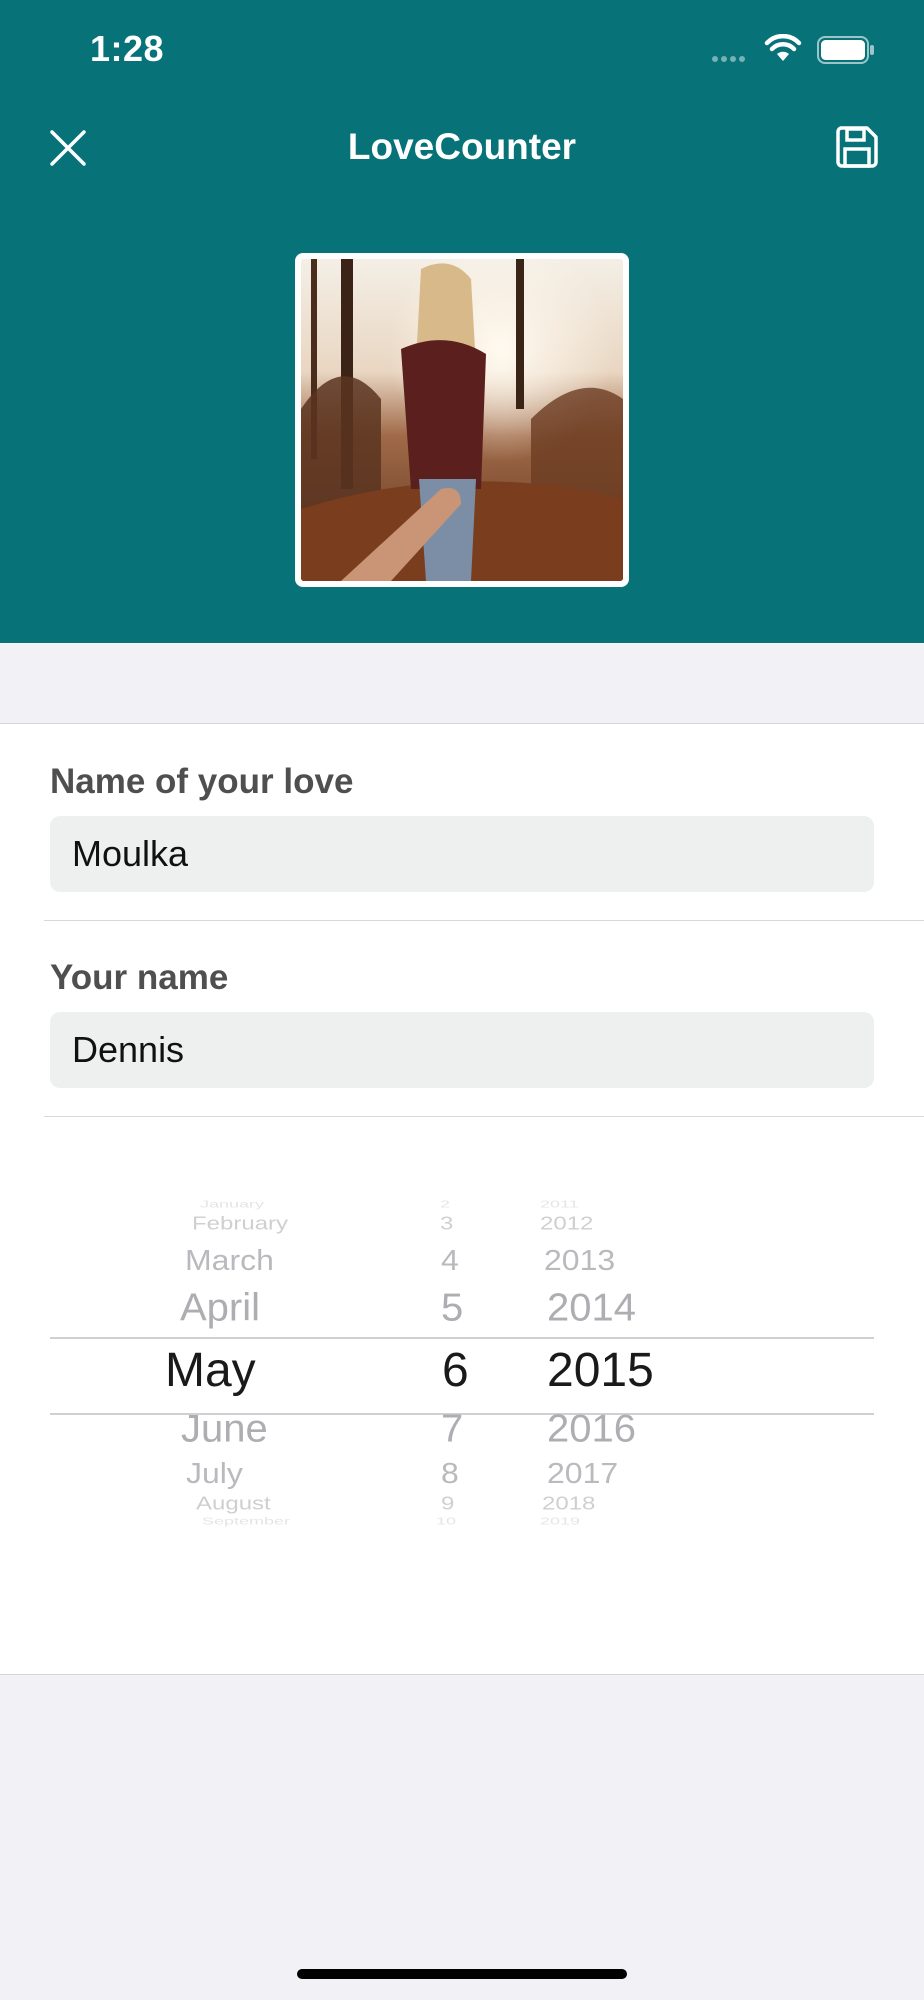 The height and width of the screenshot is (2000, 924). I want to click on status-bar: 1:28, so click(462, 50).